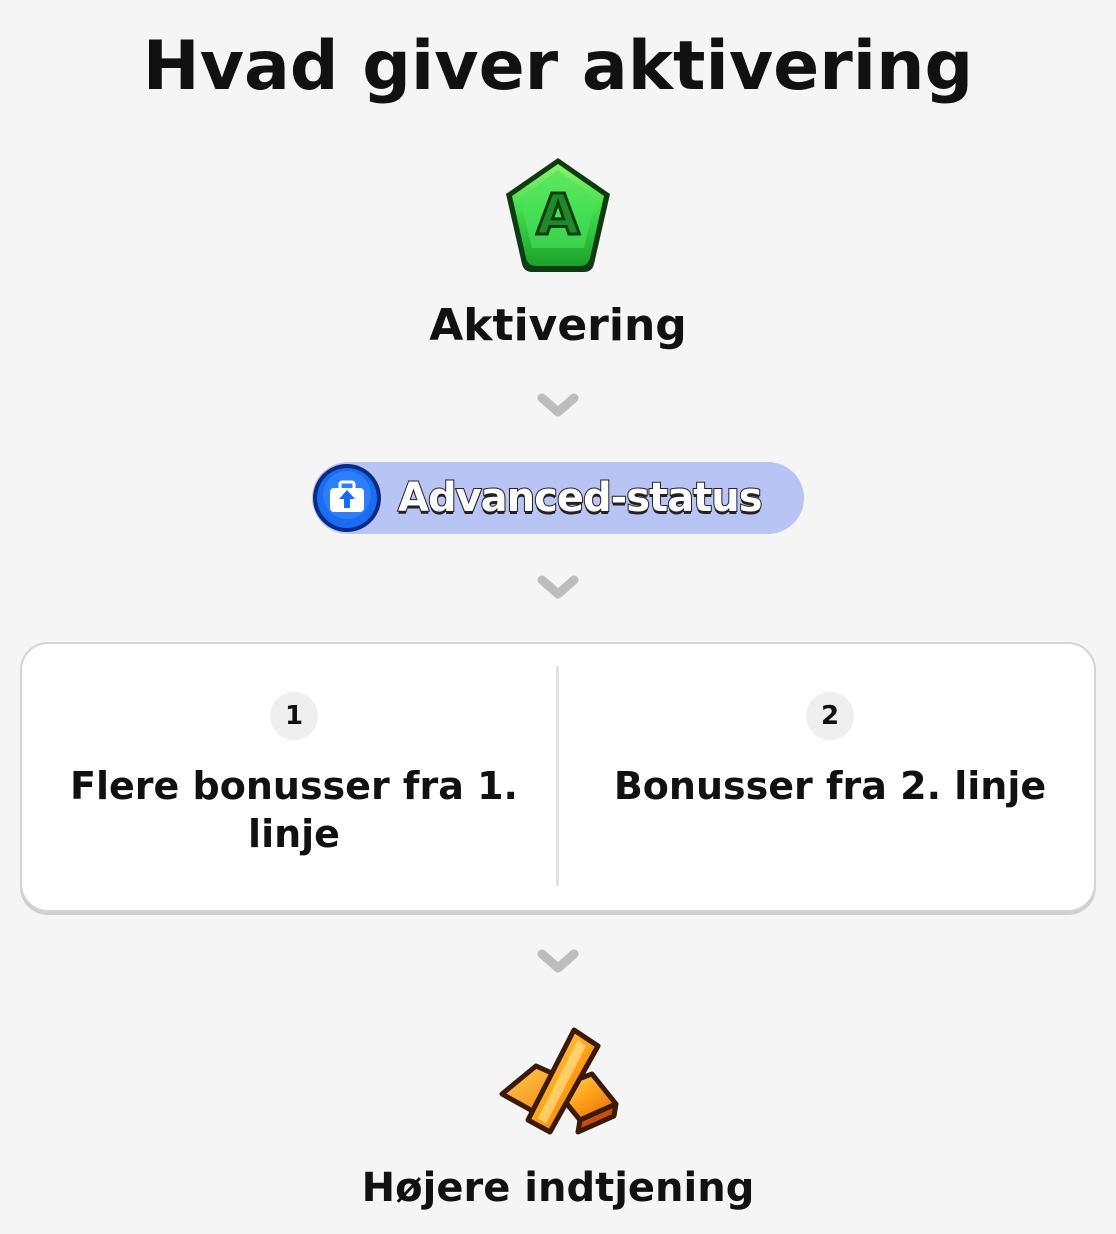  I want to click on benefit-text: Flere bonusser fra 1. linje, so click(294, 810).